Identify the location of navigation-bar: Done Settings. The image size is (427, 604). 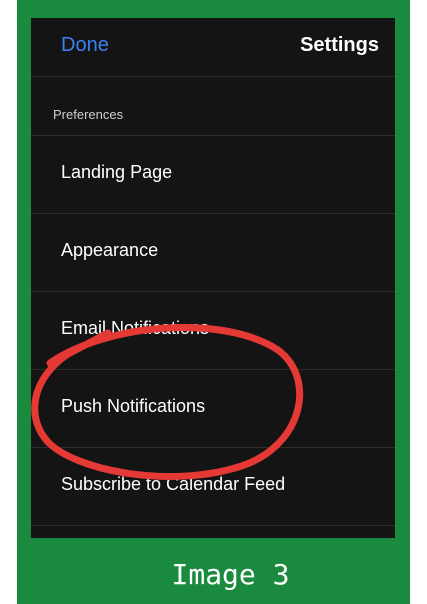
(213, 47).